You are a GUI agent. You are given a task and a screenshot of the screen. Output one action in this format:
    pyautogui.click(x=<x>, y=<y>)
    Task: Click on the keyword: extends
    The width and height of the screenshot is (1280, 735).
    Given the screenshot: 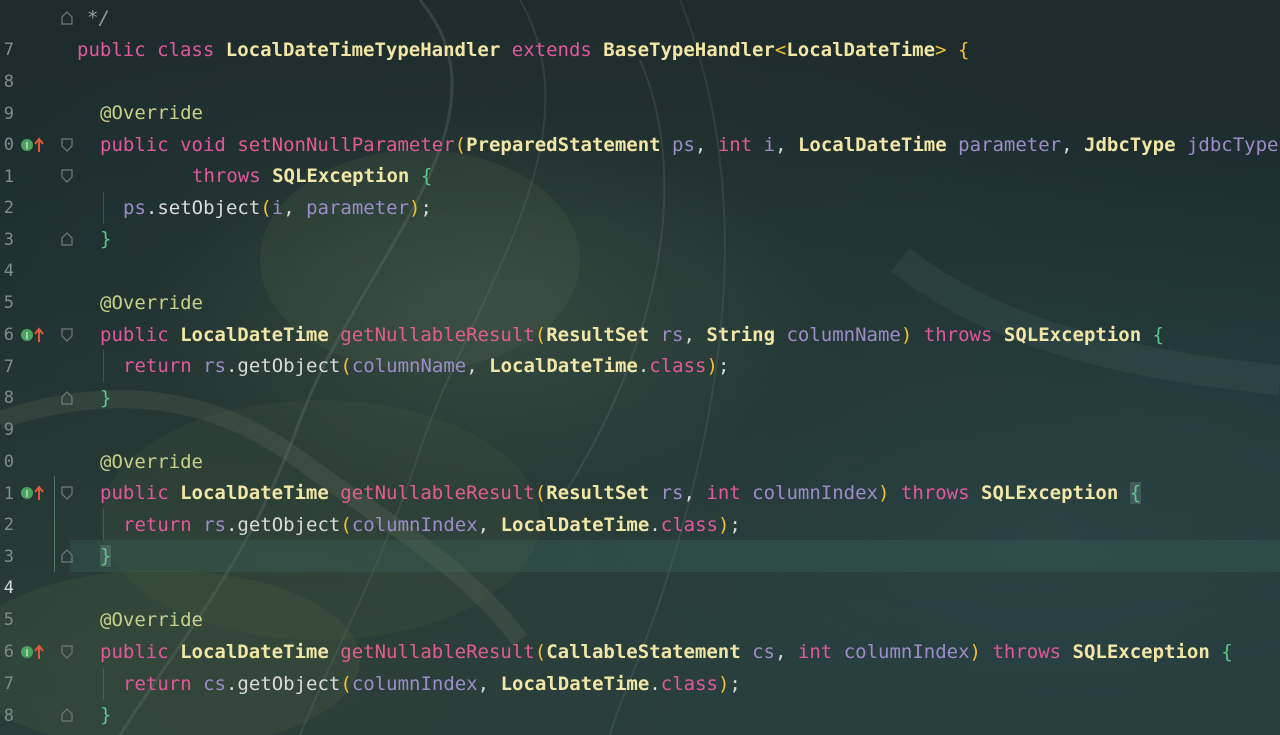 What is the action you would take?
    pyautogui.click(x=551, y=50)
    